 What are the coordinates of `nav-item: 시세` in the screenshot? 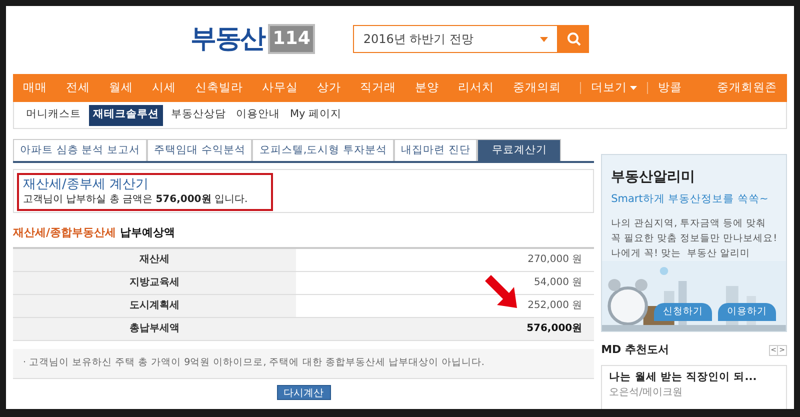 It's located at (164, 88).